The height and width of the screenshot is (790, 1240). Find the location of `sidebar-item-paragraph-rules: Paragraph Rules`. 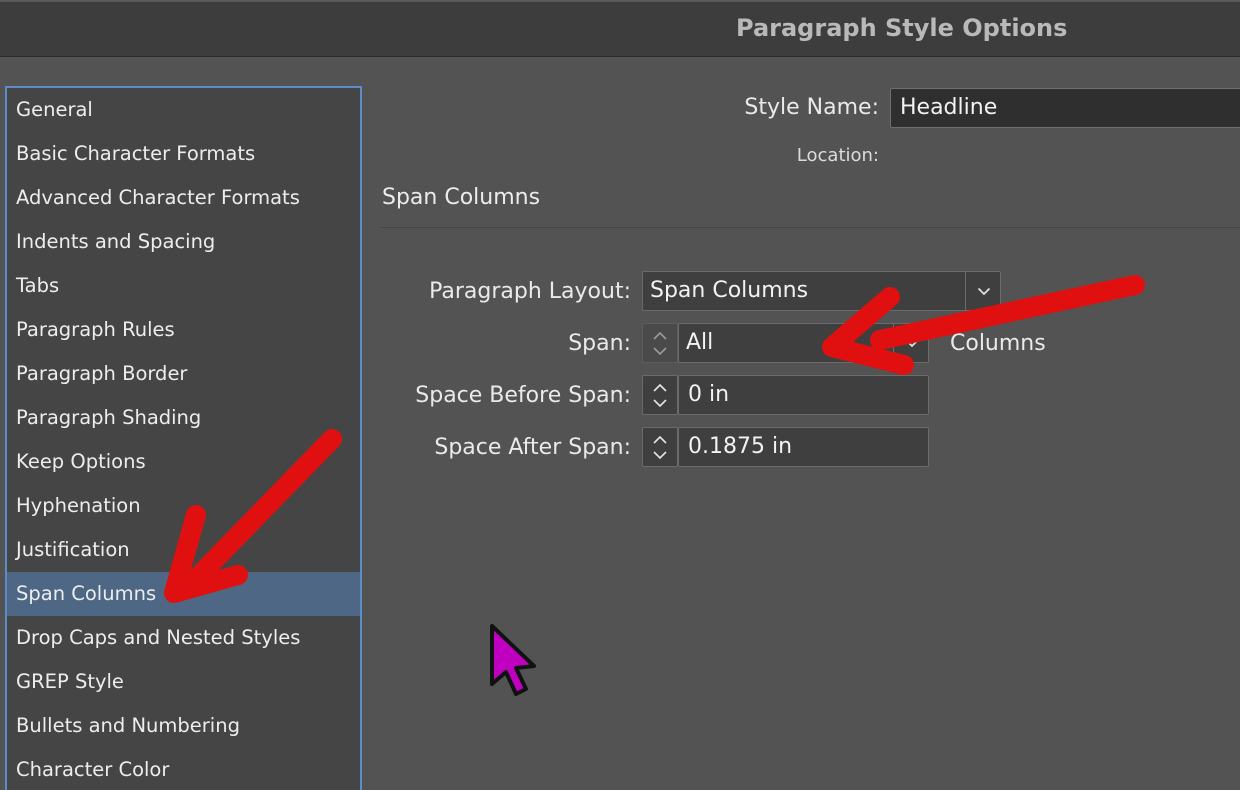

sidebar-item-paragraph-rules: Paragraph Rules is located at coordinates (183, 330).